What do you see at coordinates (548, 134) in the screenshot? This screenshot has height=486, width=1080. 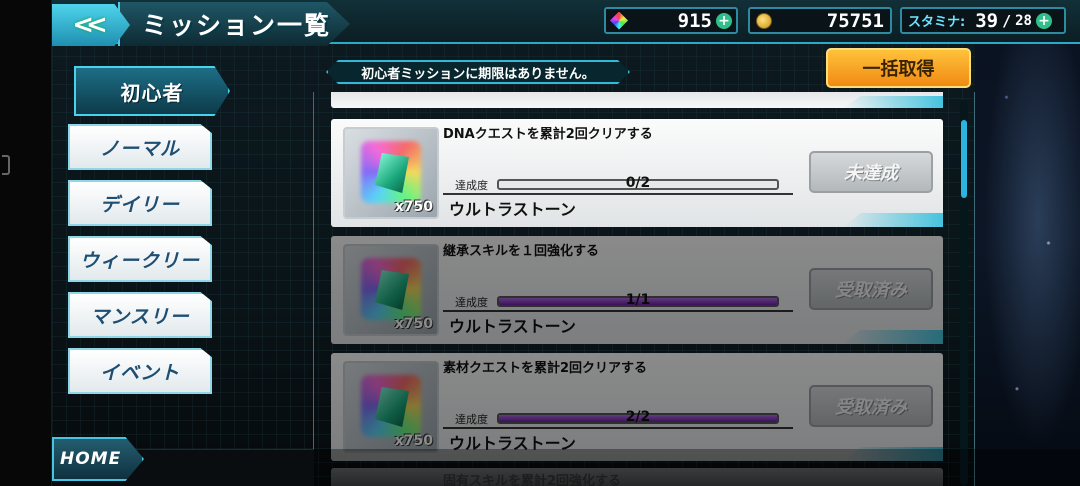 I see `mission-title: DNAクエストを累計2回クリアする` at bounding box center [548, 134].